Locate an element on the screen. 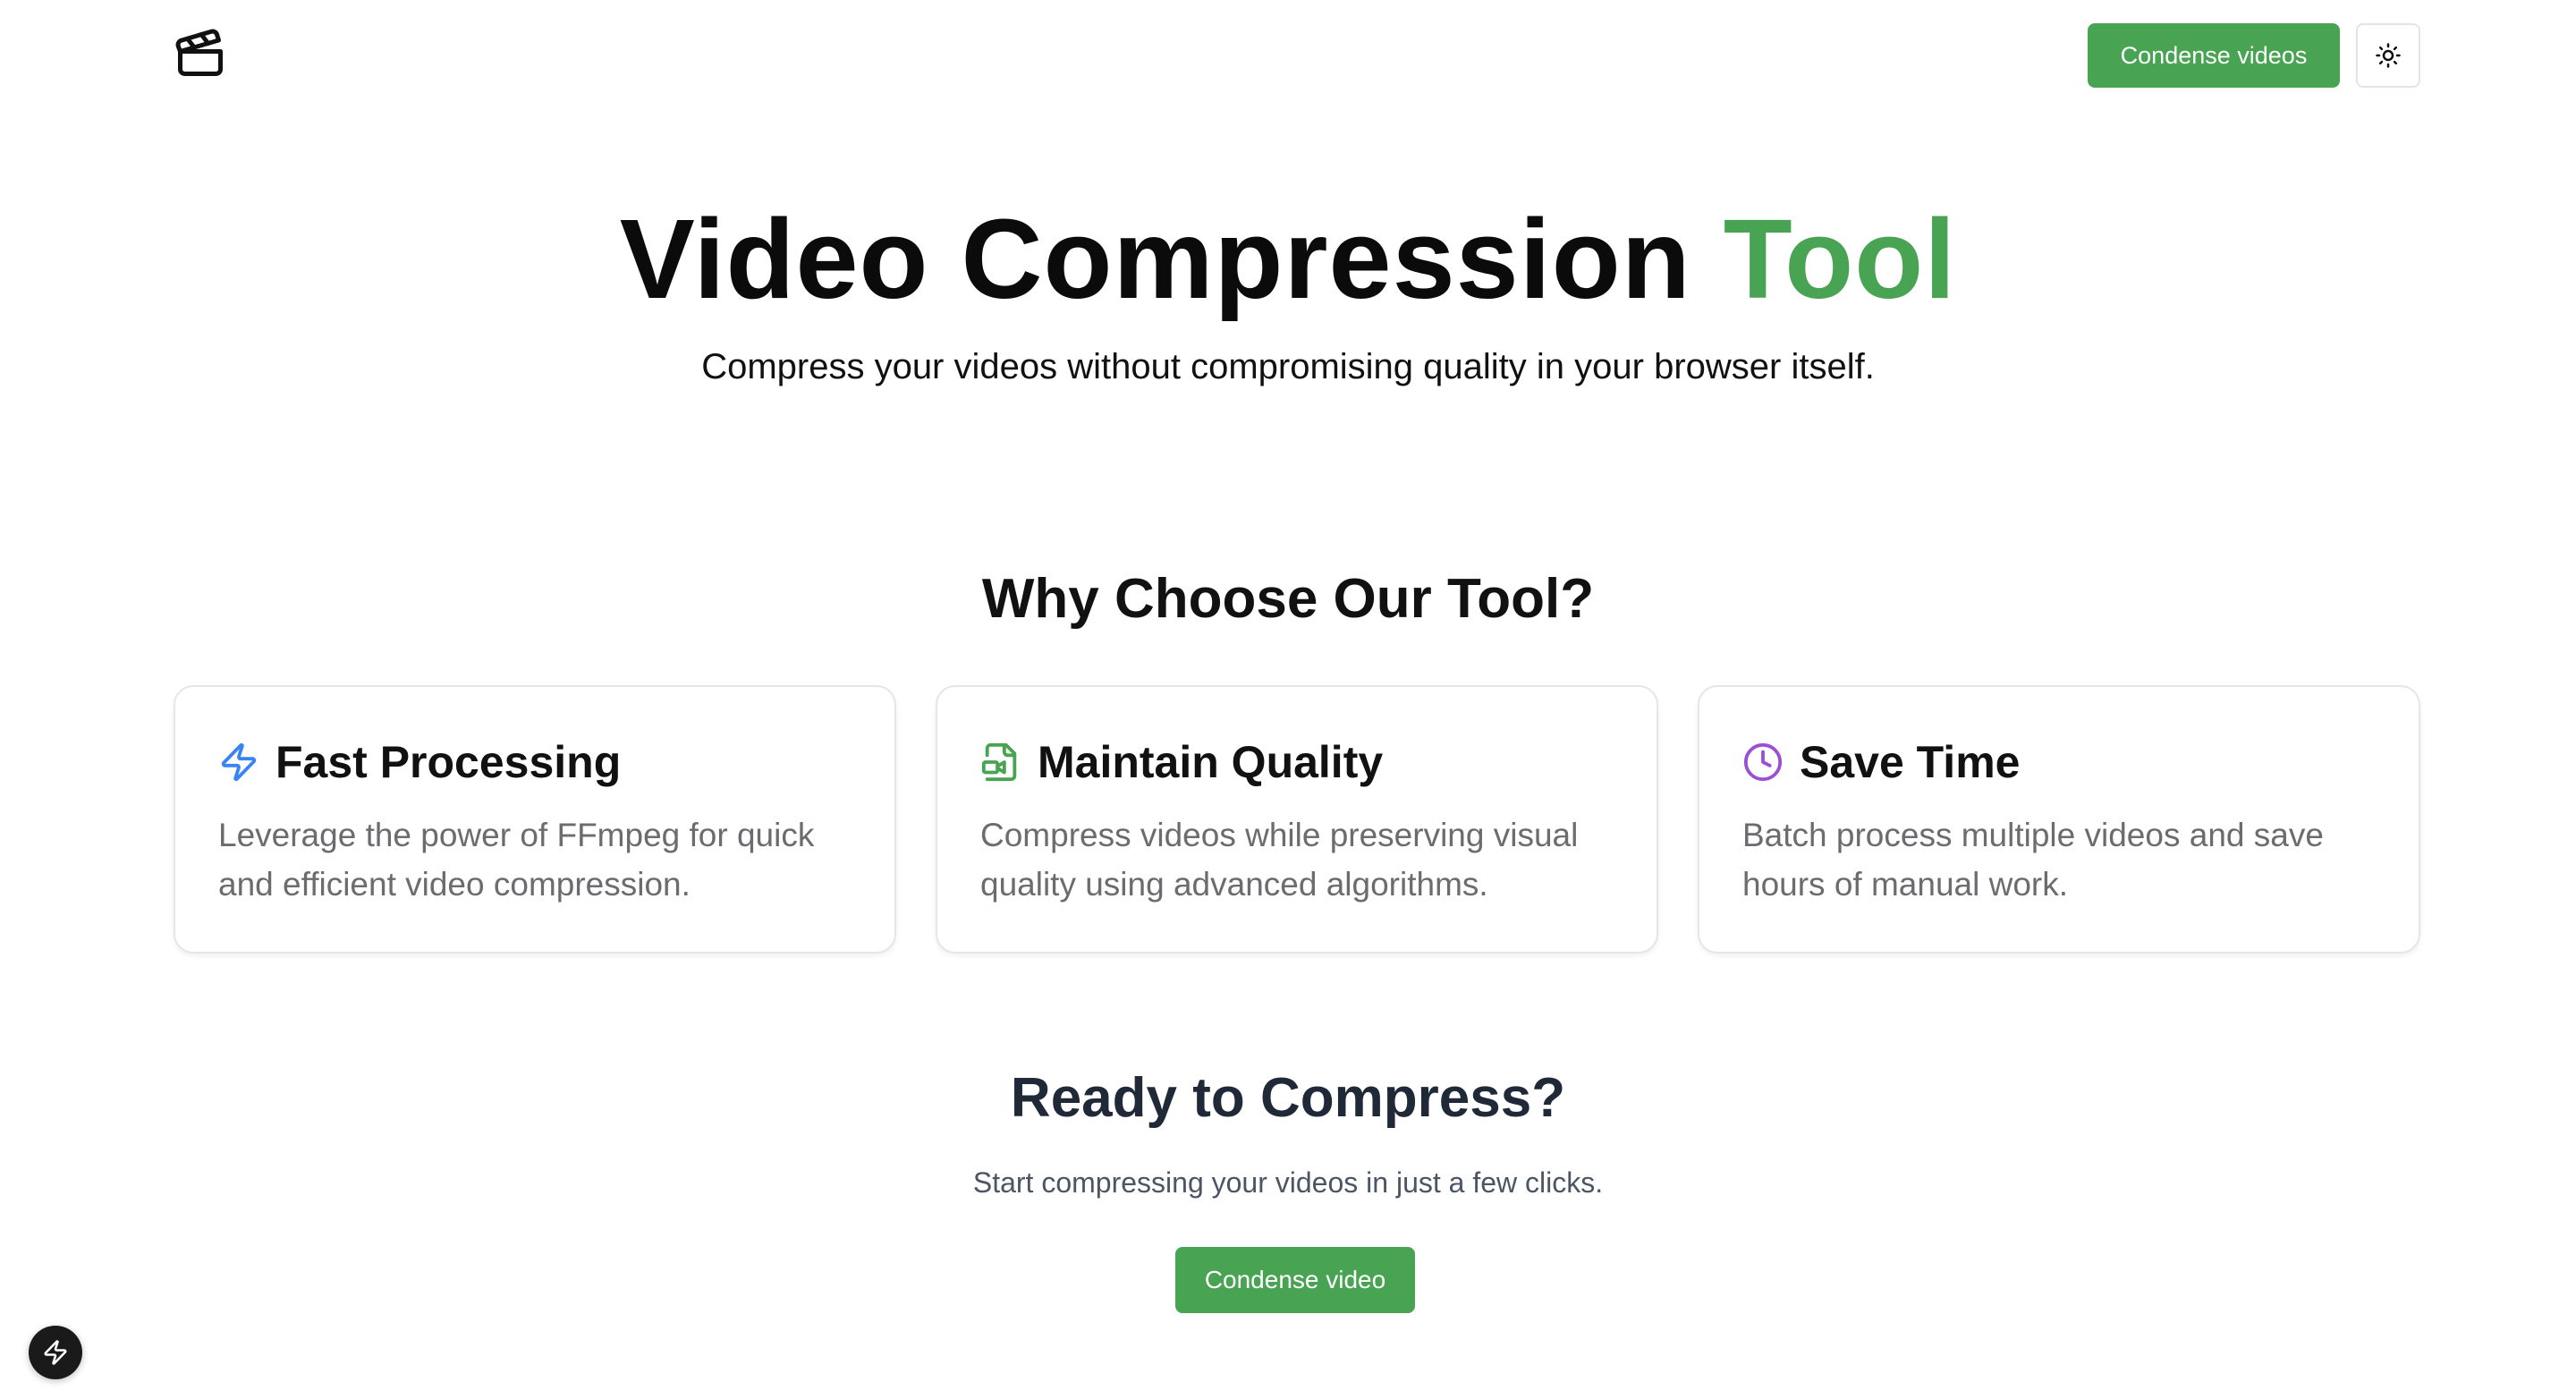 The height and width of the screenshot is (1399, 2576). card-header: Save Time is located at coordinates (1881, 762).